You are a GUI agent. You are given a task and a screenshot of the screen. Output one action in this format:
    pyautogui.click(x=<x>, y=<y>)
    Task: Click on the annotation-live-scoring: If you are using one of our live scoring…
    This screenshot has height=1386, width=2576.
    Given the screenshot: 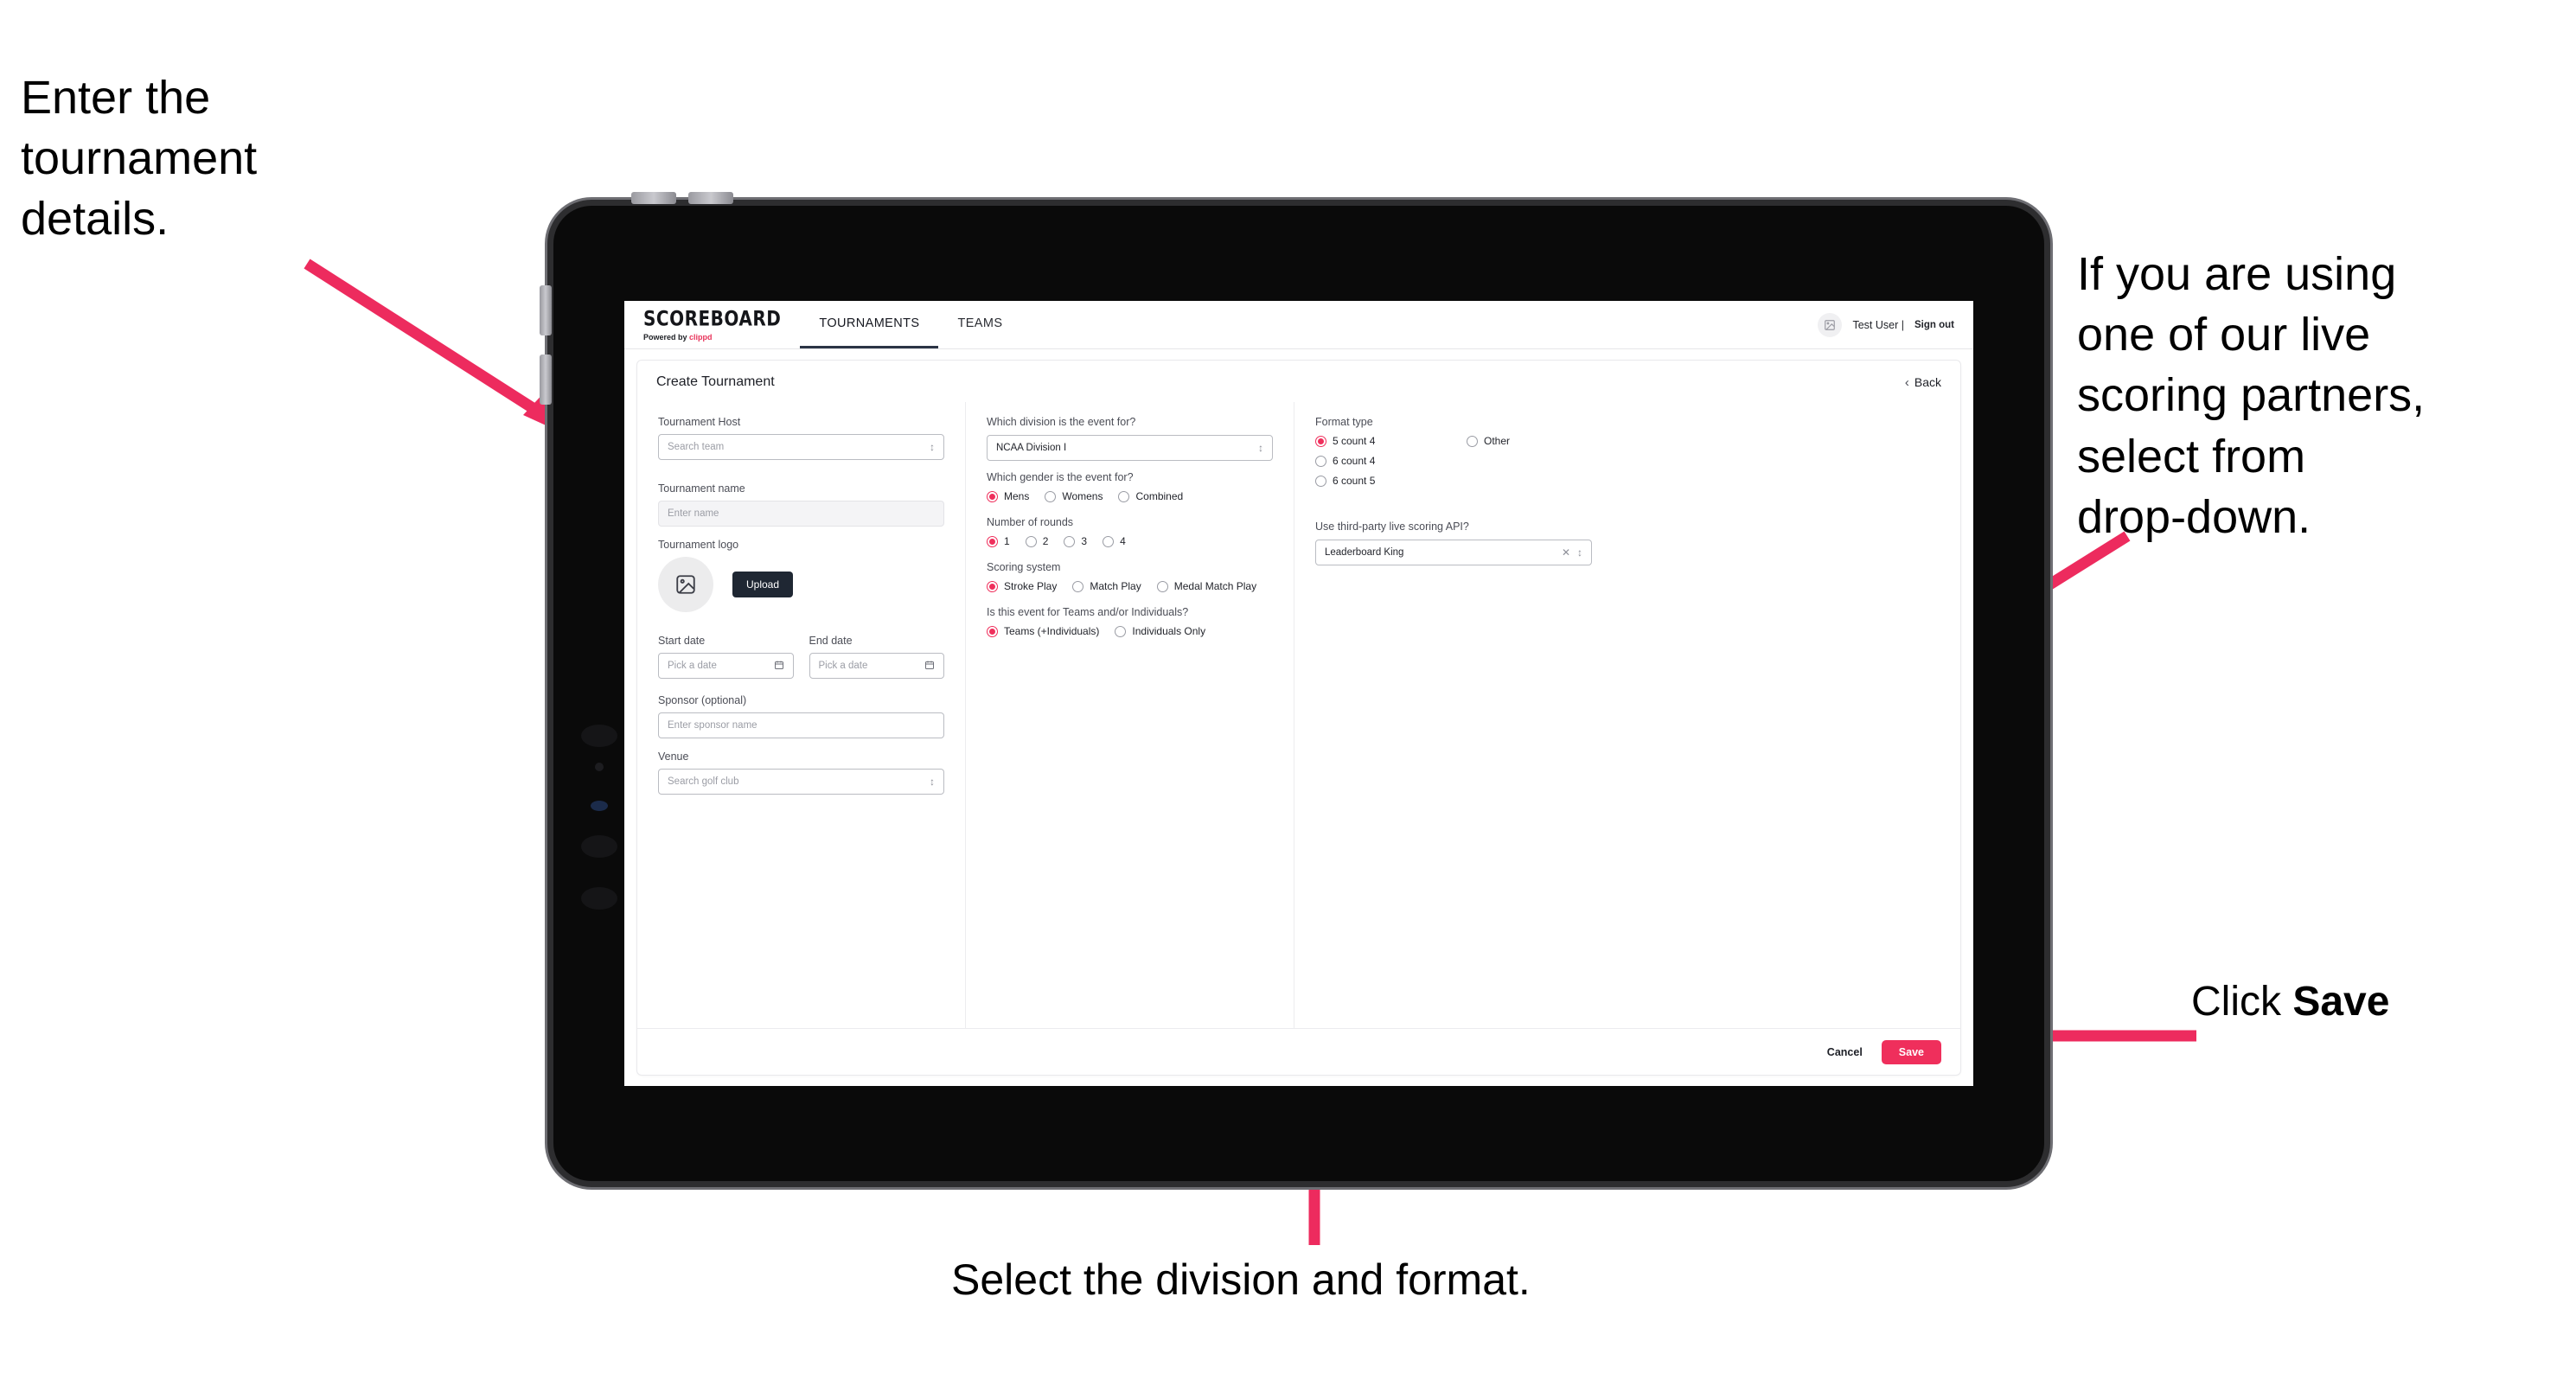 What is the action you would take?
    pyautogui.click(x=2251, y=395)
    